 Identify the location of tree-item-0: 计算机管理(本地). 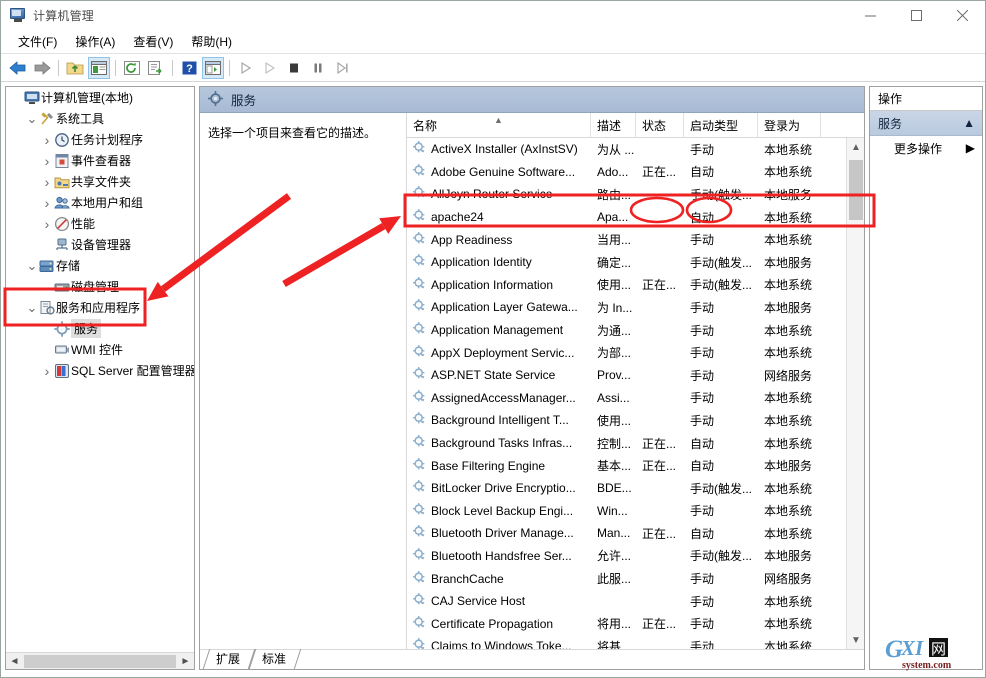
(100, 97).